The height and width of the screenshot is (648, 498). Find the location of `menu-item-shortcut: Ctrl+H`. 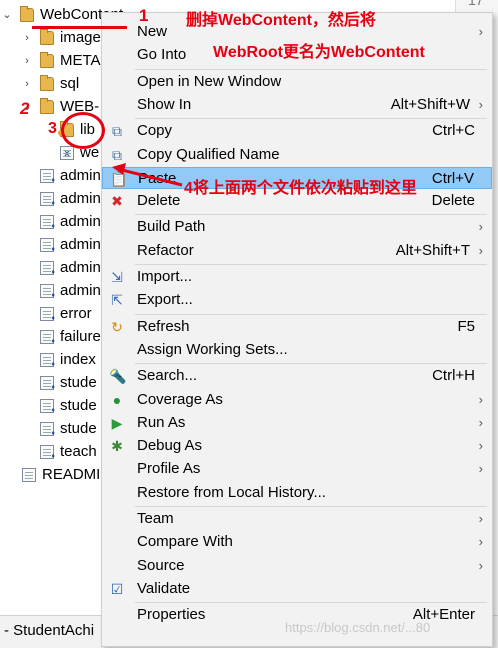

menu-item-shortcut: Ctrl+H is located at coordinates (453, 376).